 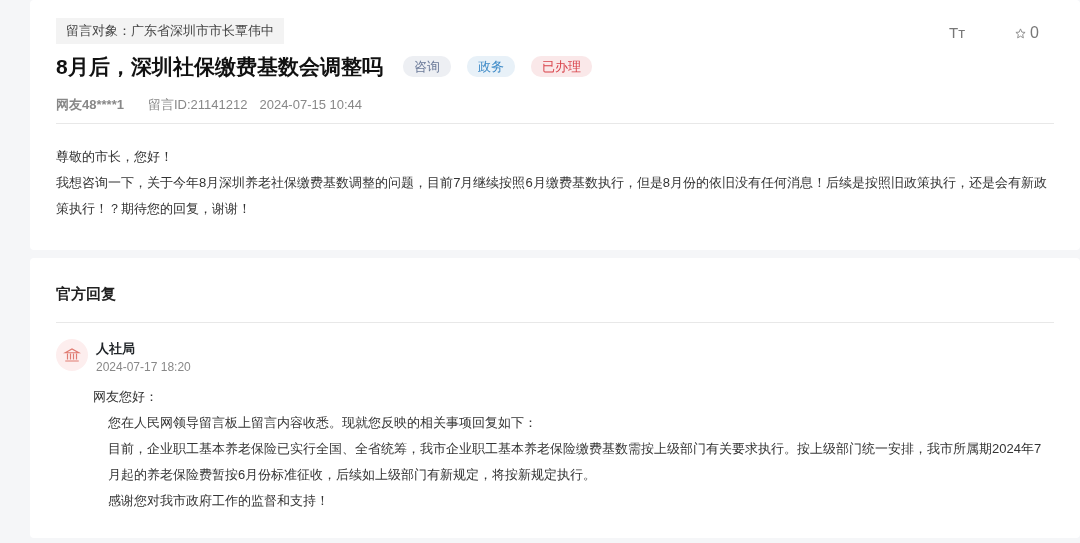 What do you see at coordinates (552, 195) in the screenshot?
I see `message-paragraph: 我想咨询一下，关于今年8月深圳养老社保缴费基数调整的问题，目前7月继续按照6月缴费基数执行，但是8月份的依旧没有任何消息！后续是按照旧政策执行，还是会有新政策执行！？期待您的回复，谢谢！` at bounding box center [552, 195].